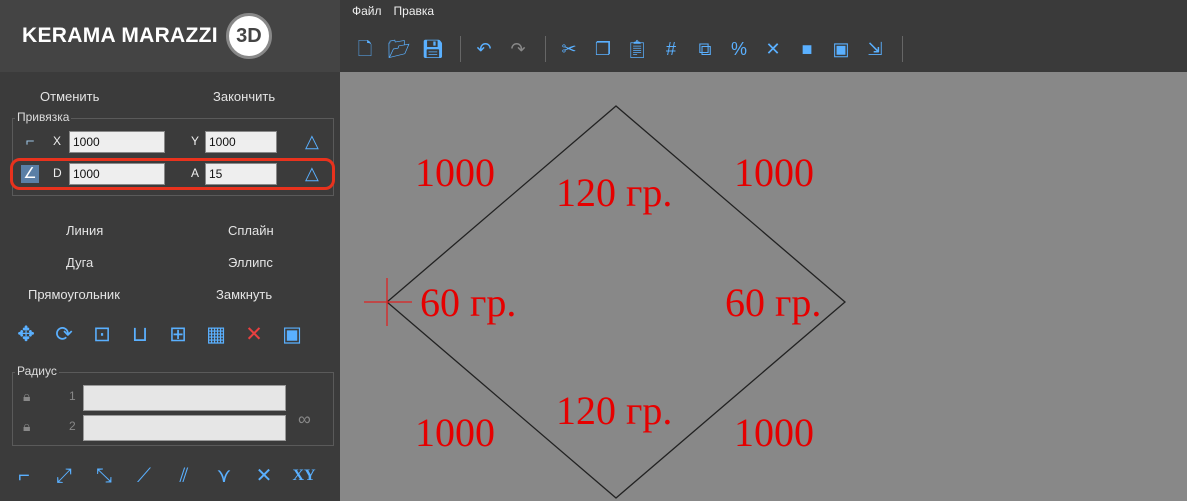 Image resolution: width=1187 pixels, height=501 pixels. What do you see at coordinates (174, 142) in the screenshot?
I see `snap-xy-row: ⌐ X Y △` at bounding box center [174, 142].